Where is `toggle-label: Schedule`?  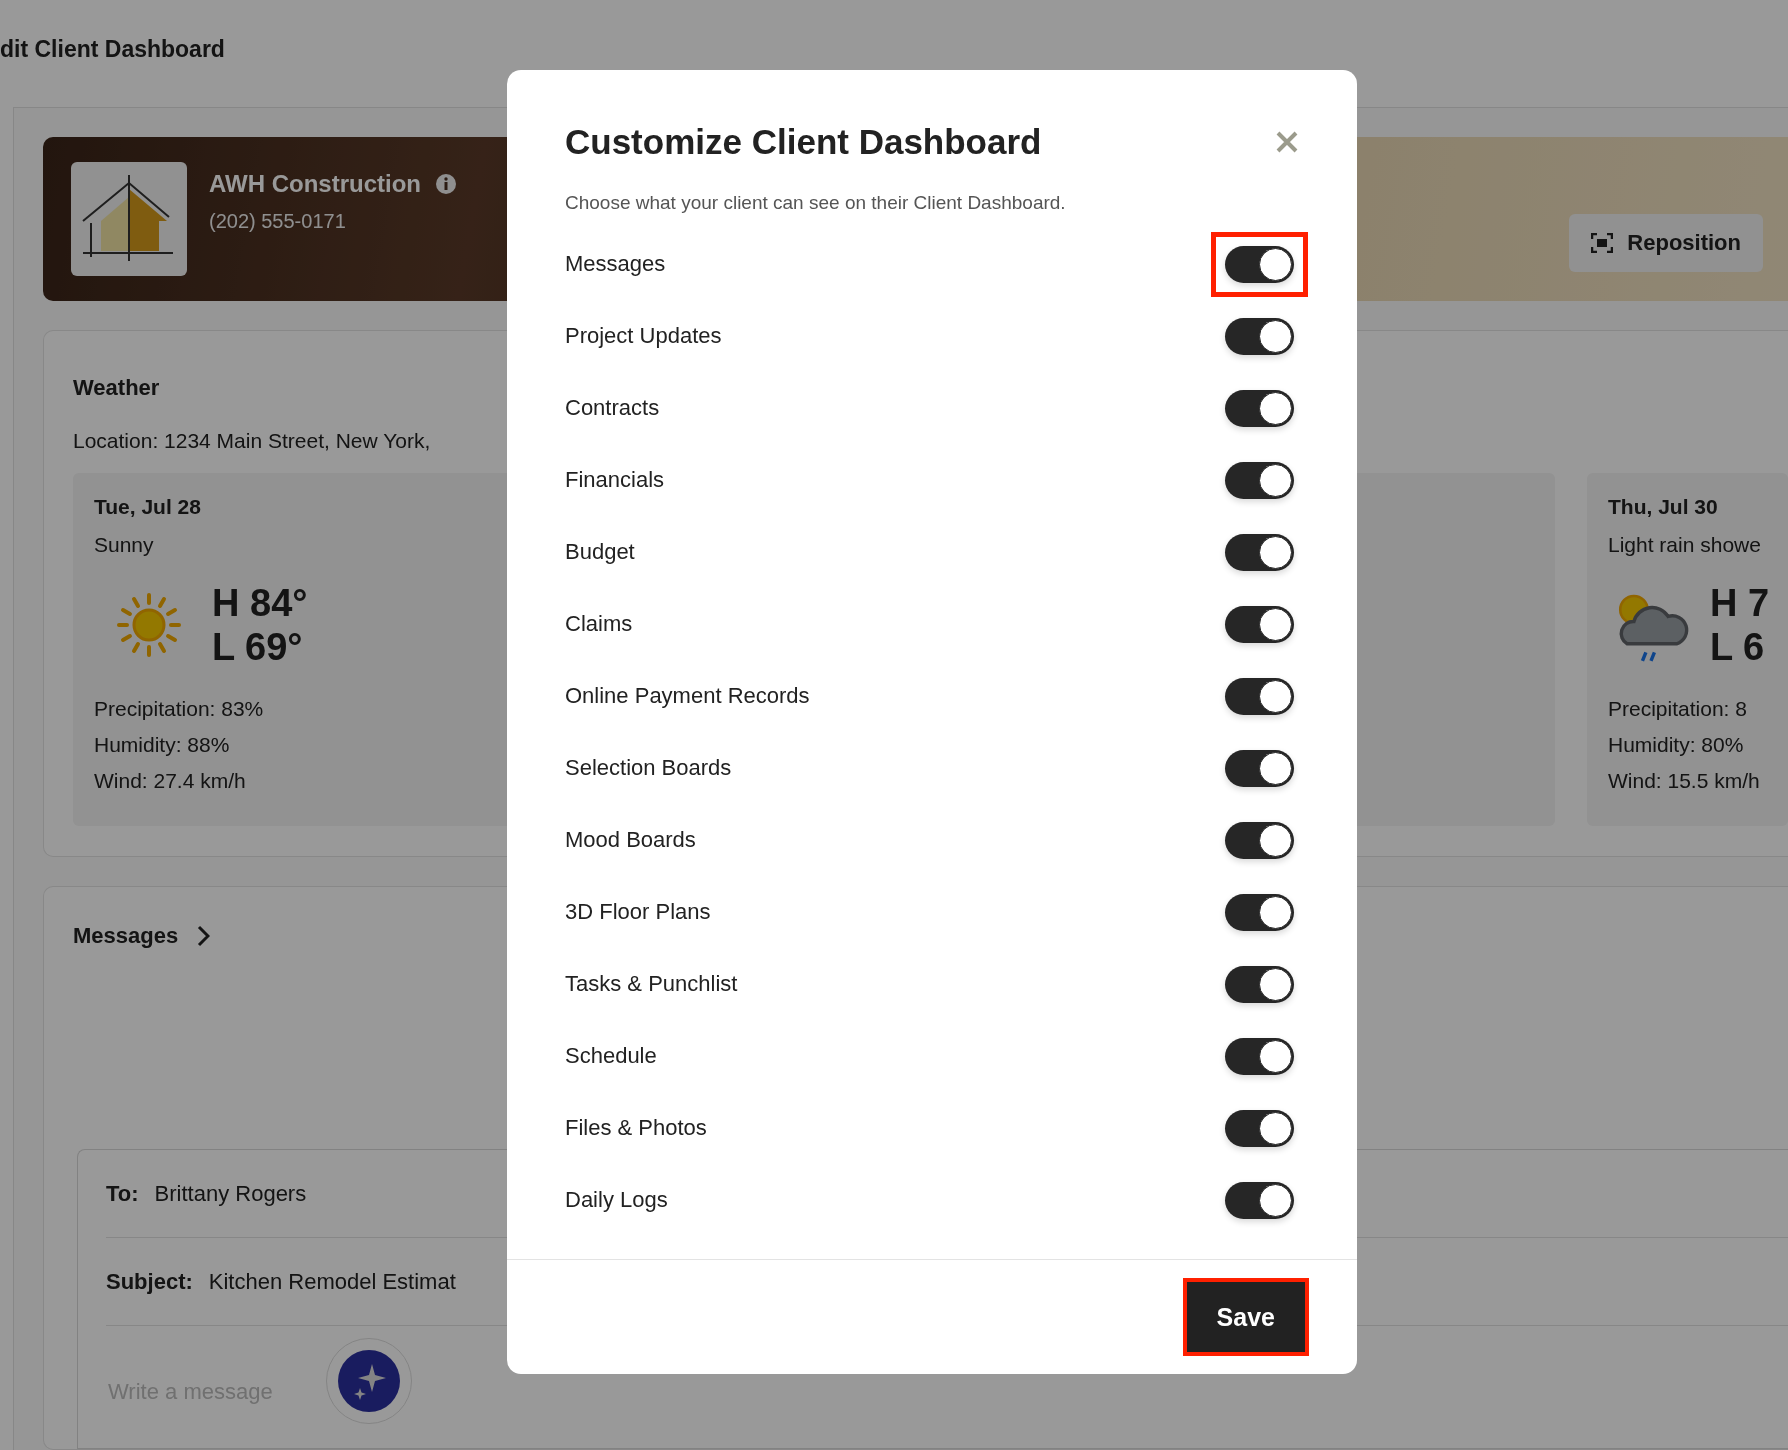
toggle-label: Schedule is located at coordinates (611, 1056).